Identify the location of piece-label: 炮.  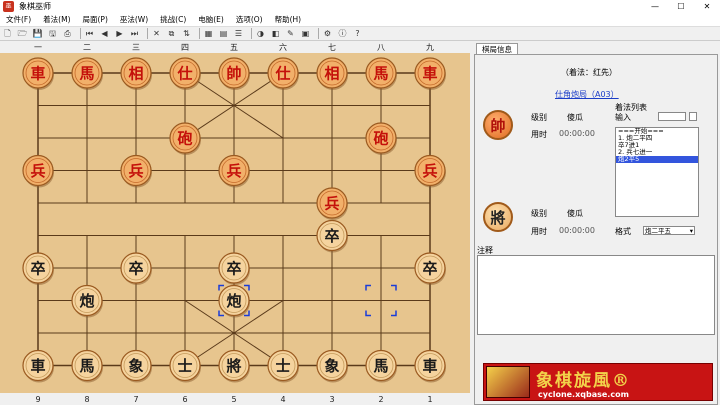
(86, 301).